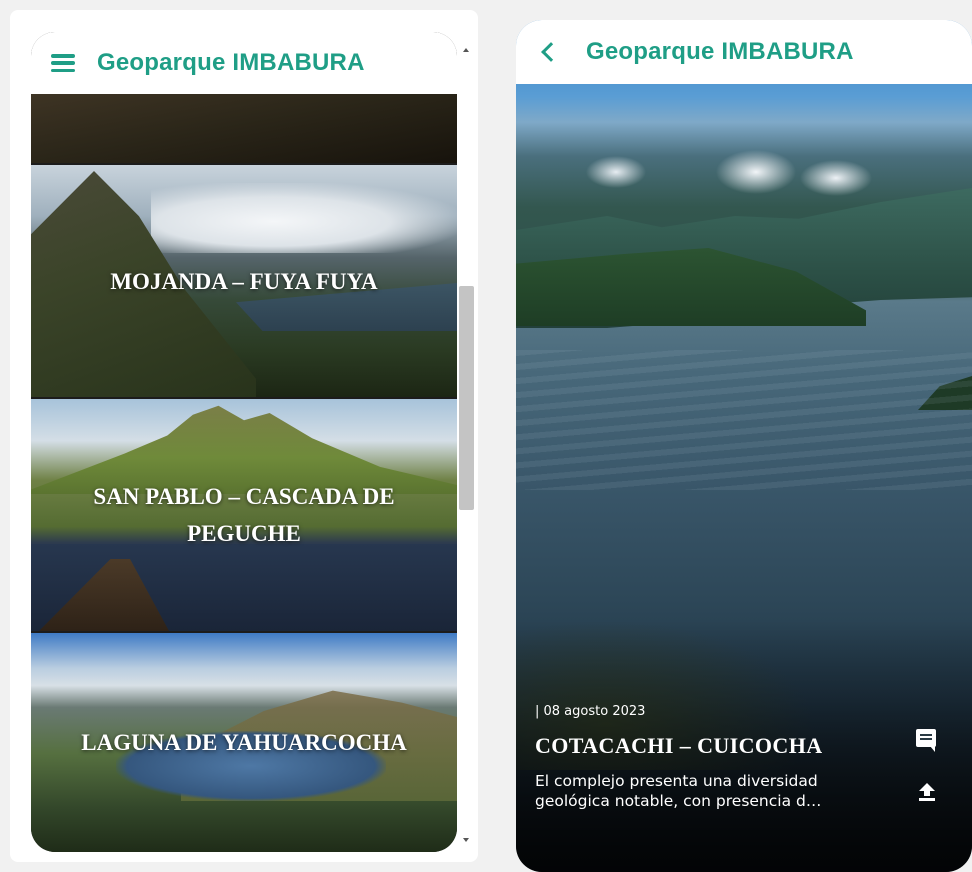 The width and height of the screenshot is (972, 872). I want to click on chevron-left-icon, so click(551, 52).